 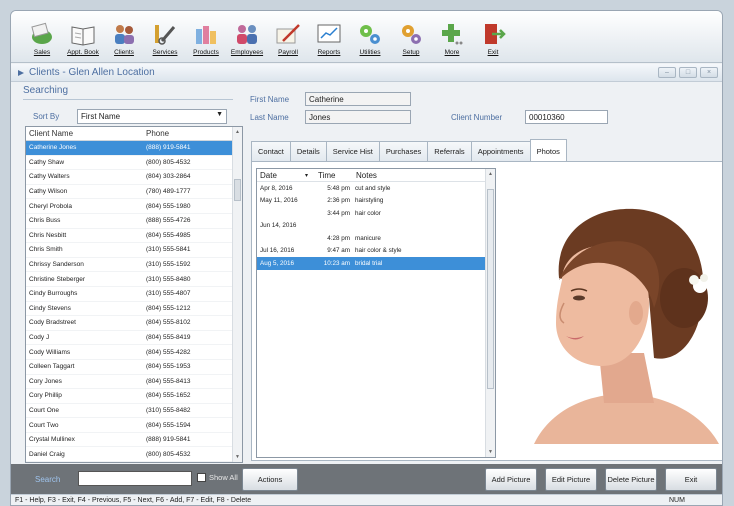 What do you see at coordinates (168, 192) in the screenshot?
I see `client-phone: (780) 489-1777` at bounding box center [168, 192].